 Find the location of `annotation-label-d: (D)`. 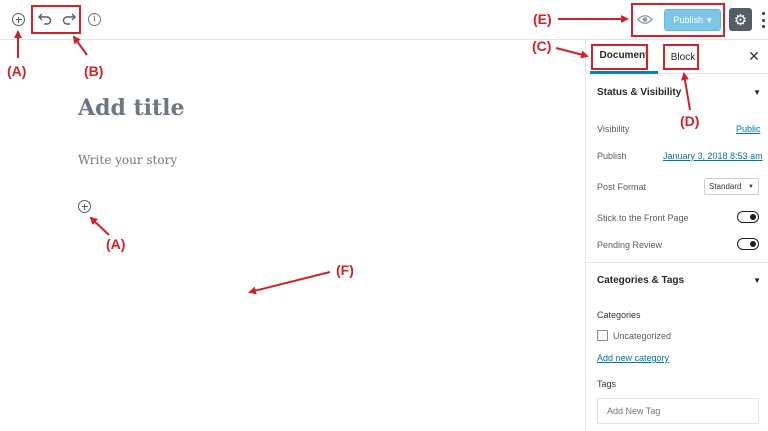

annotation-label-d: (D) is located at coordinates (690, 121).